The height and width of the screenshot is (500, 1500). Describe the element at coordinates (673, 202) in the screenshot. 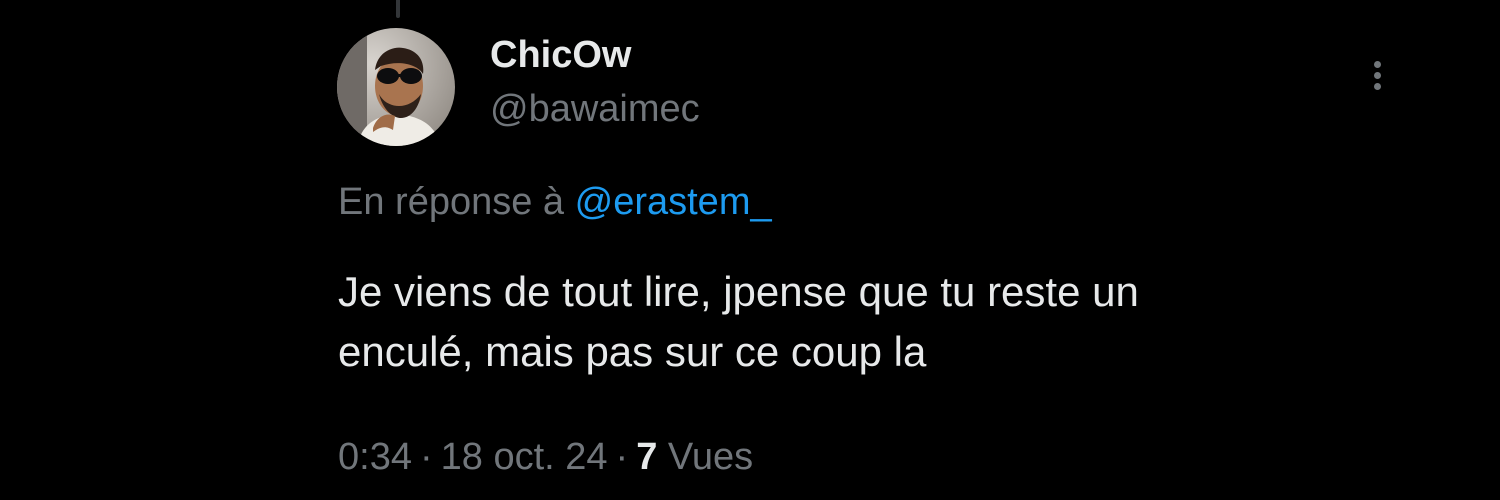

I see `reply-mention-link: @erastem_` at that location.